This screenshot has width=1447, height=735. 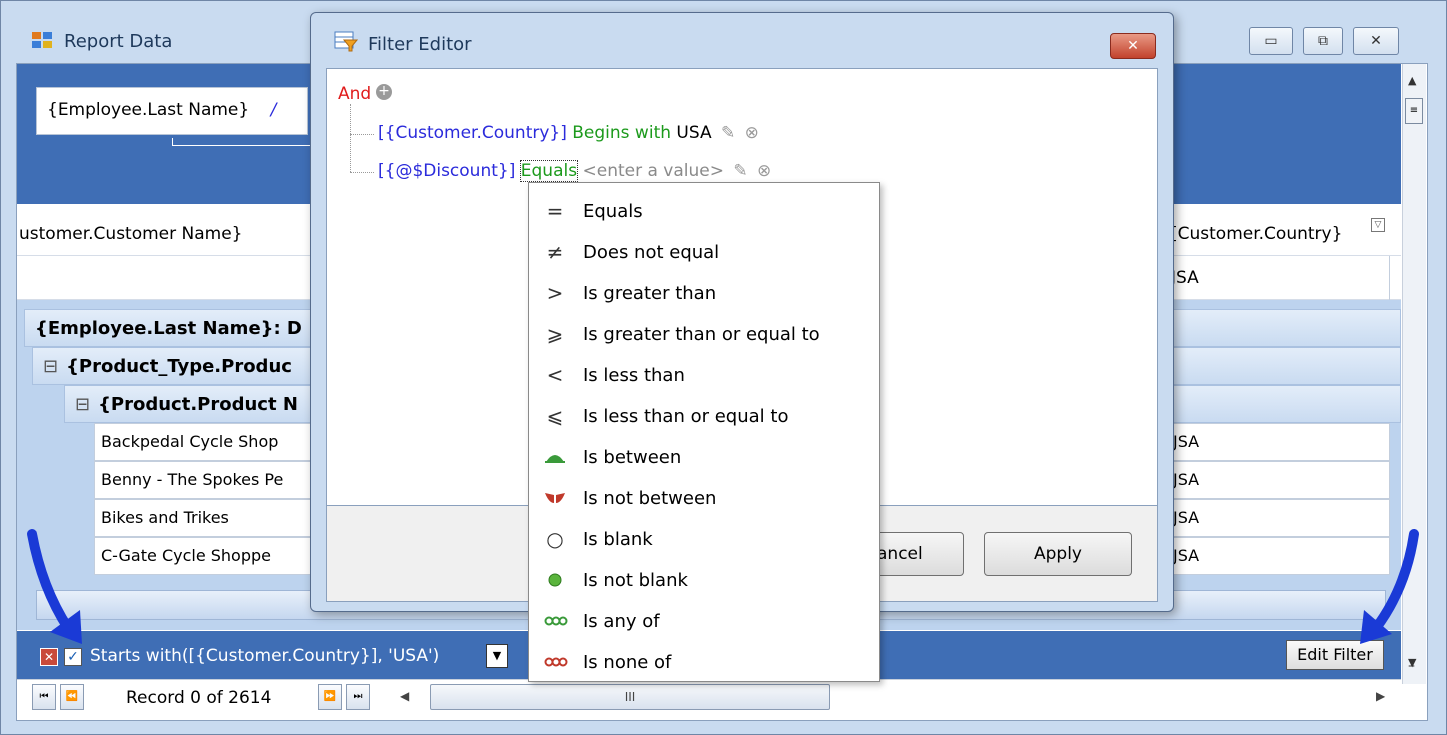 What do you see at coordinates (42, 40) in the screenshot?
I see `report-window-icon` at bounding box center [42, 40].